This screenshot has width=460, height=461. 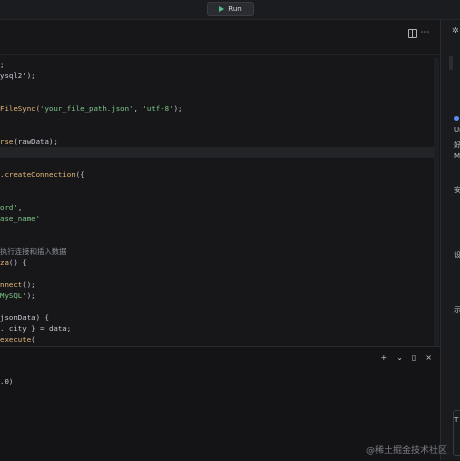 I want to click on more-options-icon: ⋯, so click(x=425, y=33).